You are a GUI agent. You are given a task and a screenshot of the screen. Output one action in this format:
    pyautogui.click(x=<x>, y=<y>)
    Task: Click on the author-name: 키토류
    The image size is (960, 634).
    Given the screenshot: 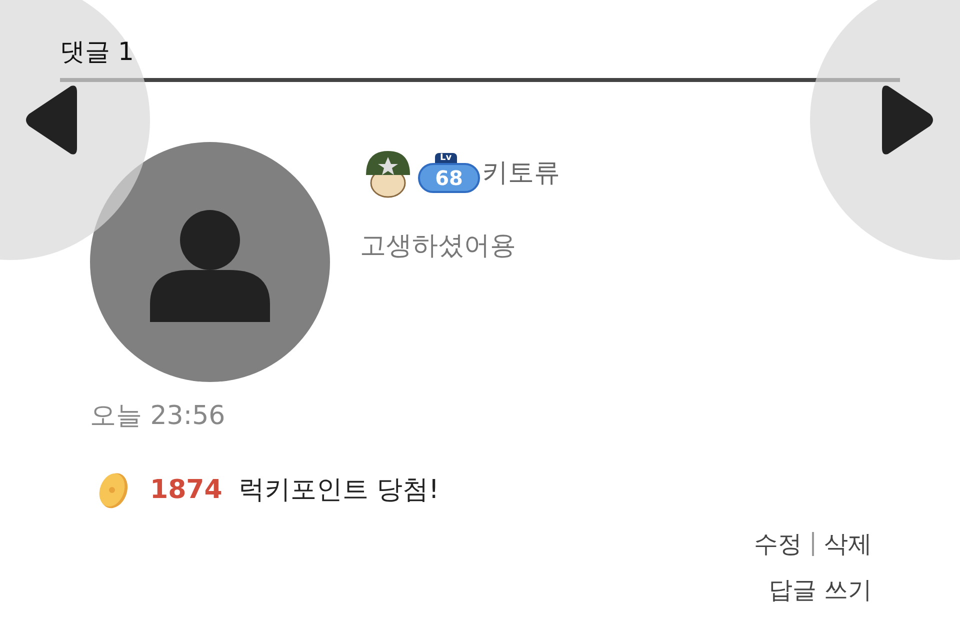 What is the action you would take?
    pyautogui.click(x=521, y=173)
    